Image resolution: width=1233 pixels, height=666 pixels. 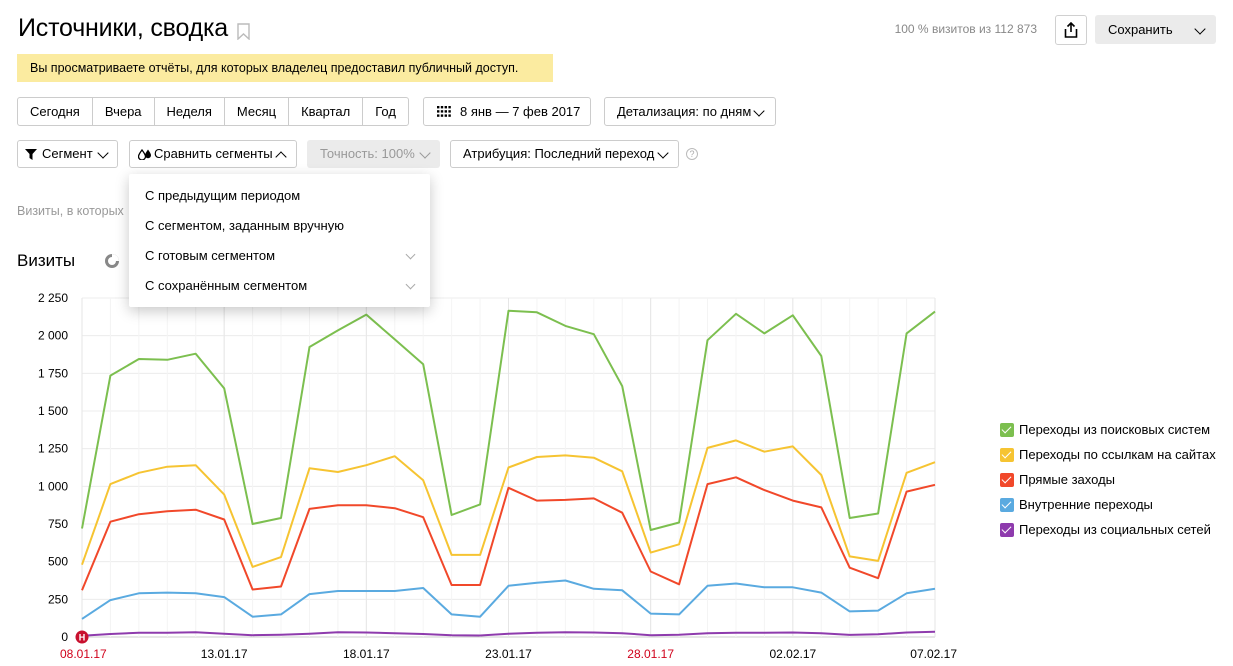 What do you see at coordinates (58, 524) in the screenshot?
I see `y-tick-label: 750` at bounding box center [58, 524].